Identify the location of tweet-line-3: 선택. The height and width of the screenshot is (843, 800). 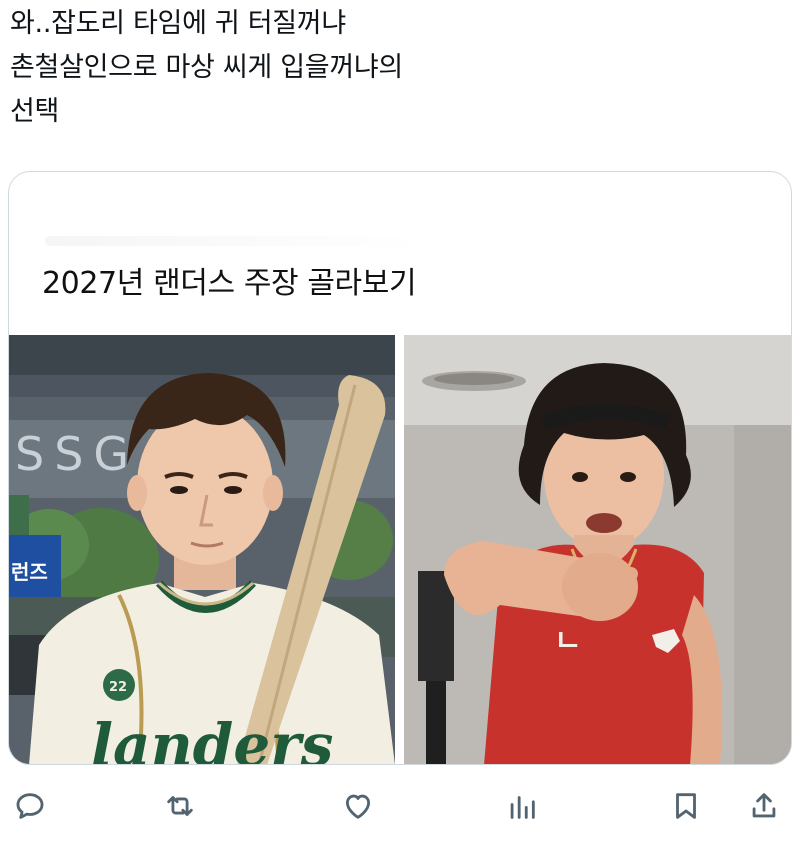
(35, 111).